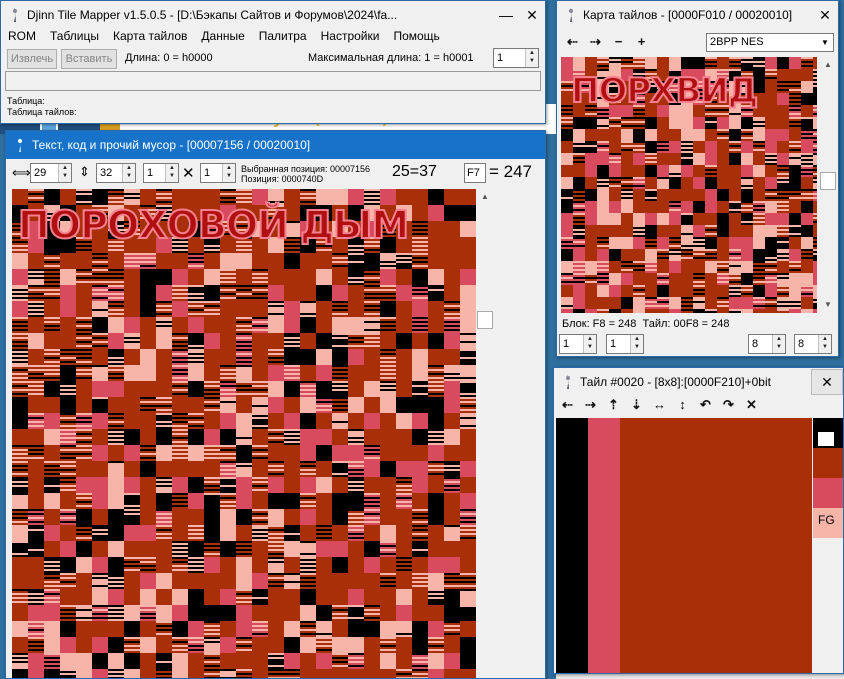 Image resolution: width=844 pixels, height=679 pixels. What do you see at coordinates (485, 433) in the screenshot?
I see `text-vertical-scrollbar: ▲` at bounding box center [485, 433].